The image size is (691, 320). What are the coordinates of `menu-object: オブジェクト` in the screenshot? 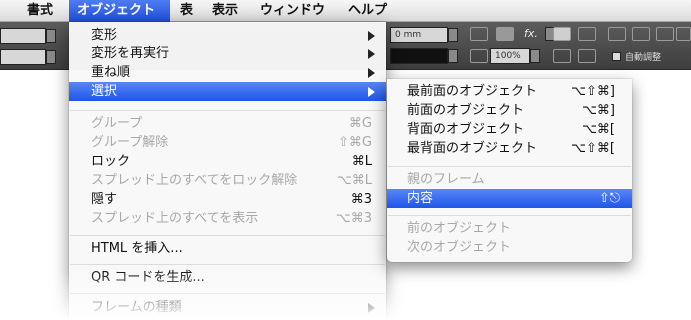 It's located at (119, 11).